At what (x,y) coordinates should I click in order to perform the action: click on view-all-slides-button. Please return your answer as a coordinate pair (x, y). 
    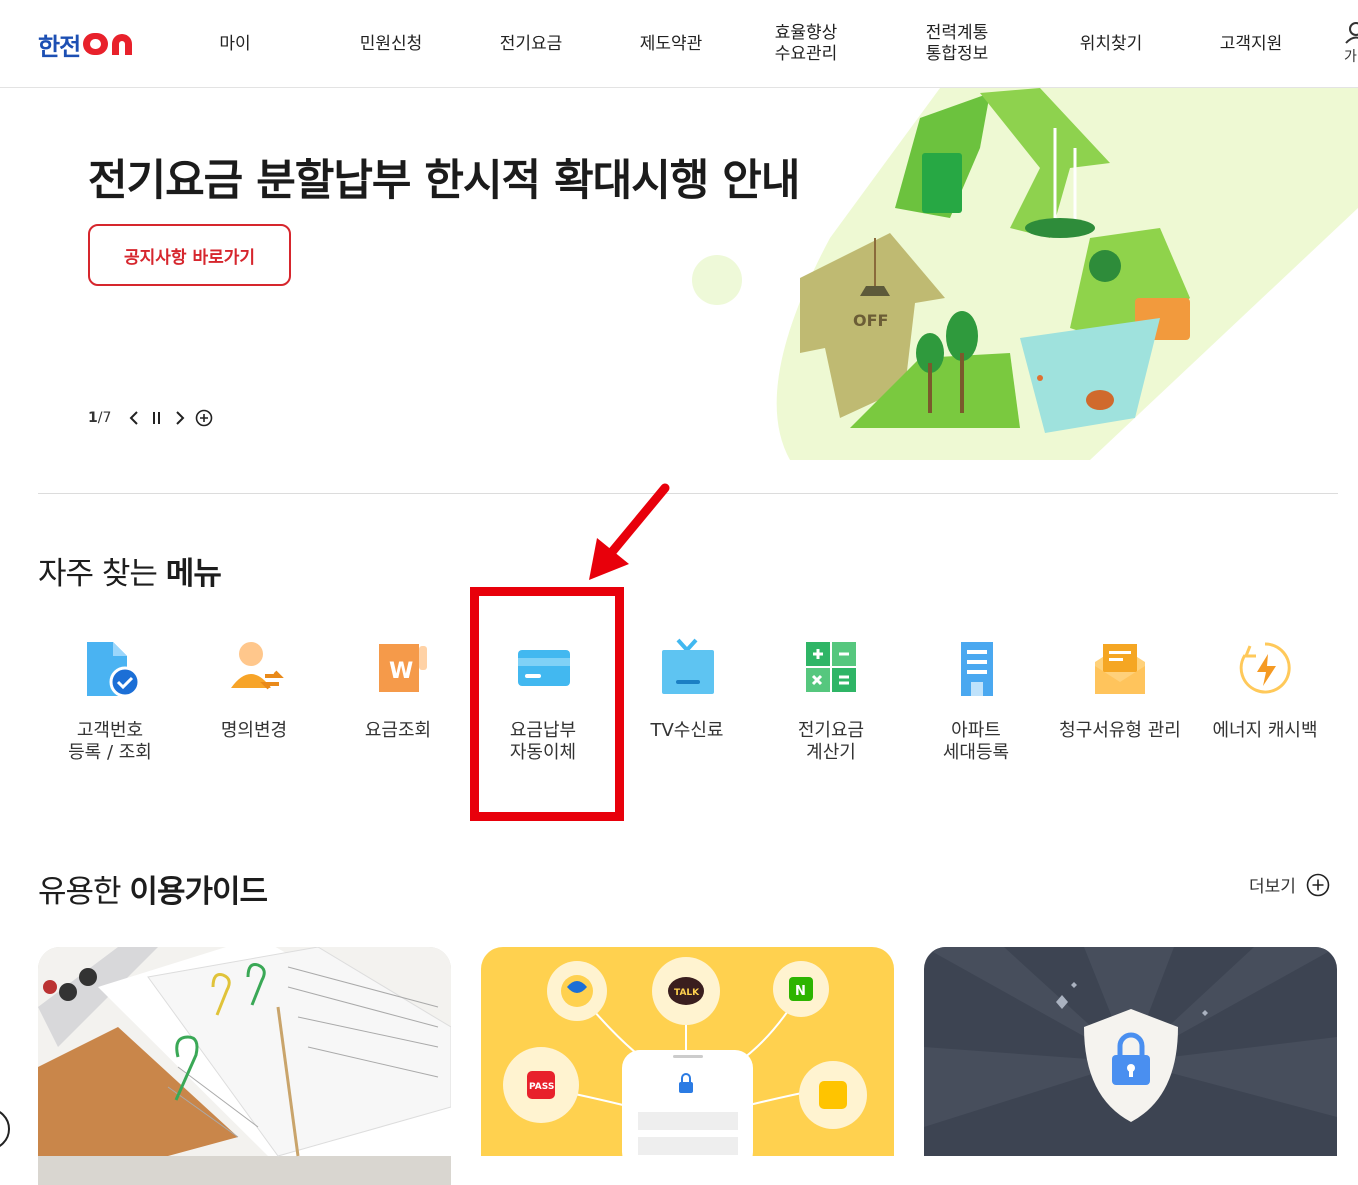
    Looking at the image, I should click on (204, 418).